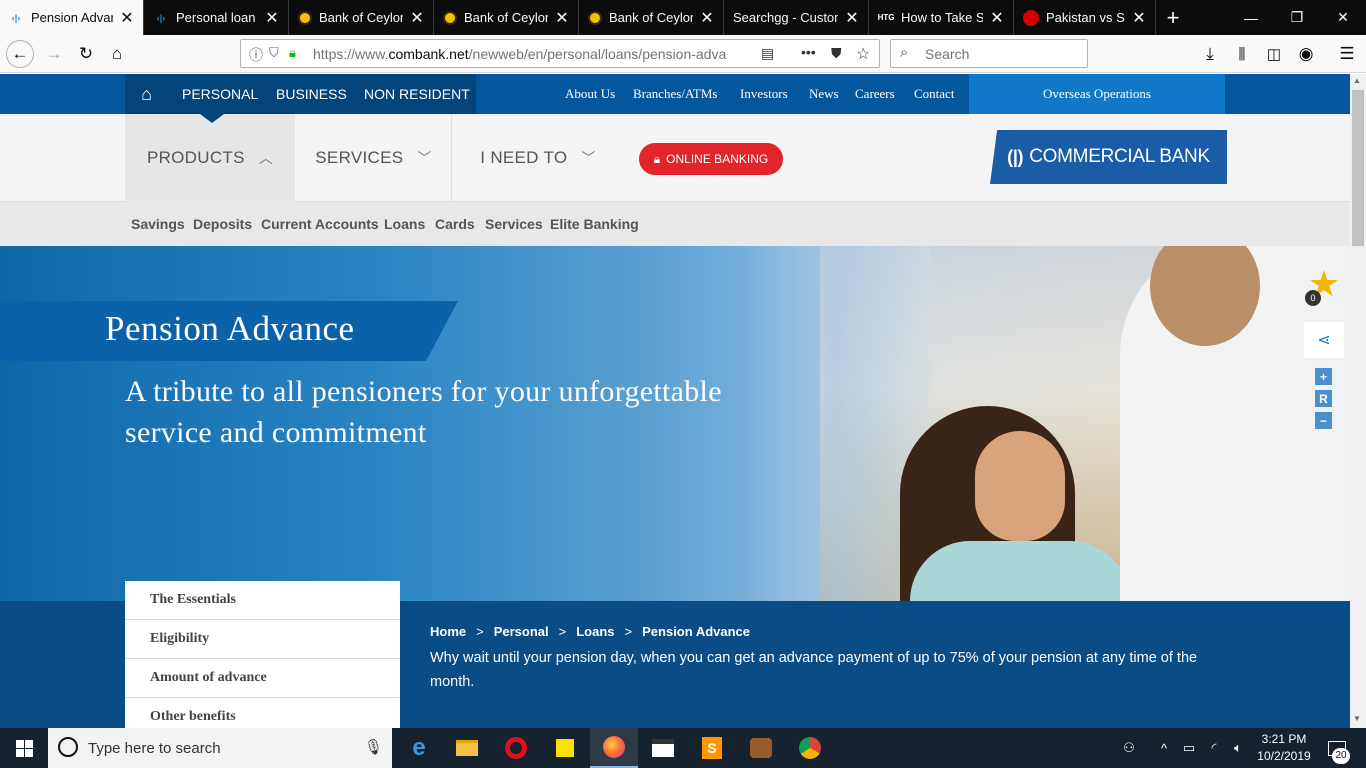 The width and height of the screenshot is (1366, 768). What do you see at coordinates (1358, 401) in the screenshot?
I see `page-scrollbar: ▲ ▼` at bounding box center [1358, 401].